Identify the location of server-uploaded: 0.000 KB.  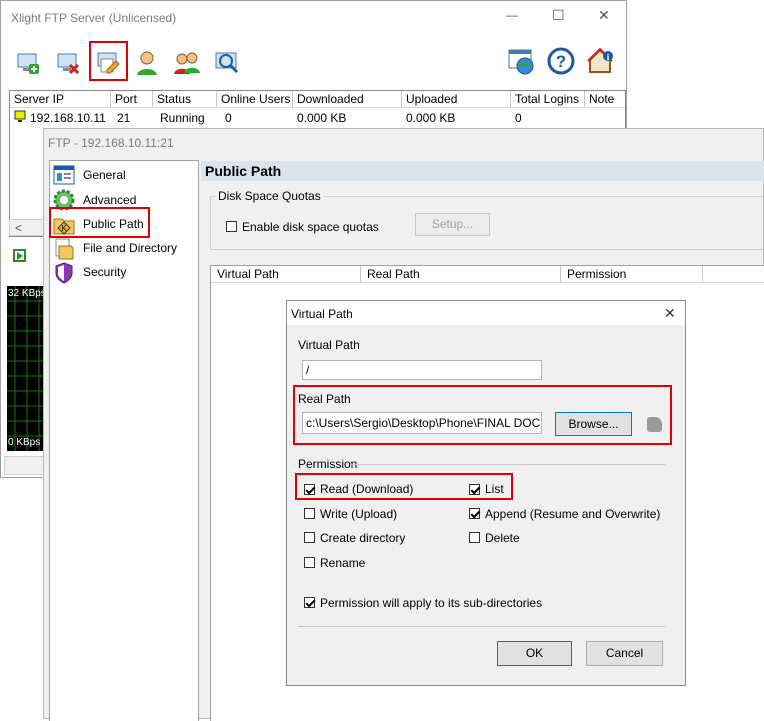
(431, 118).